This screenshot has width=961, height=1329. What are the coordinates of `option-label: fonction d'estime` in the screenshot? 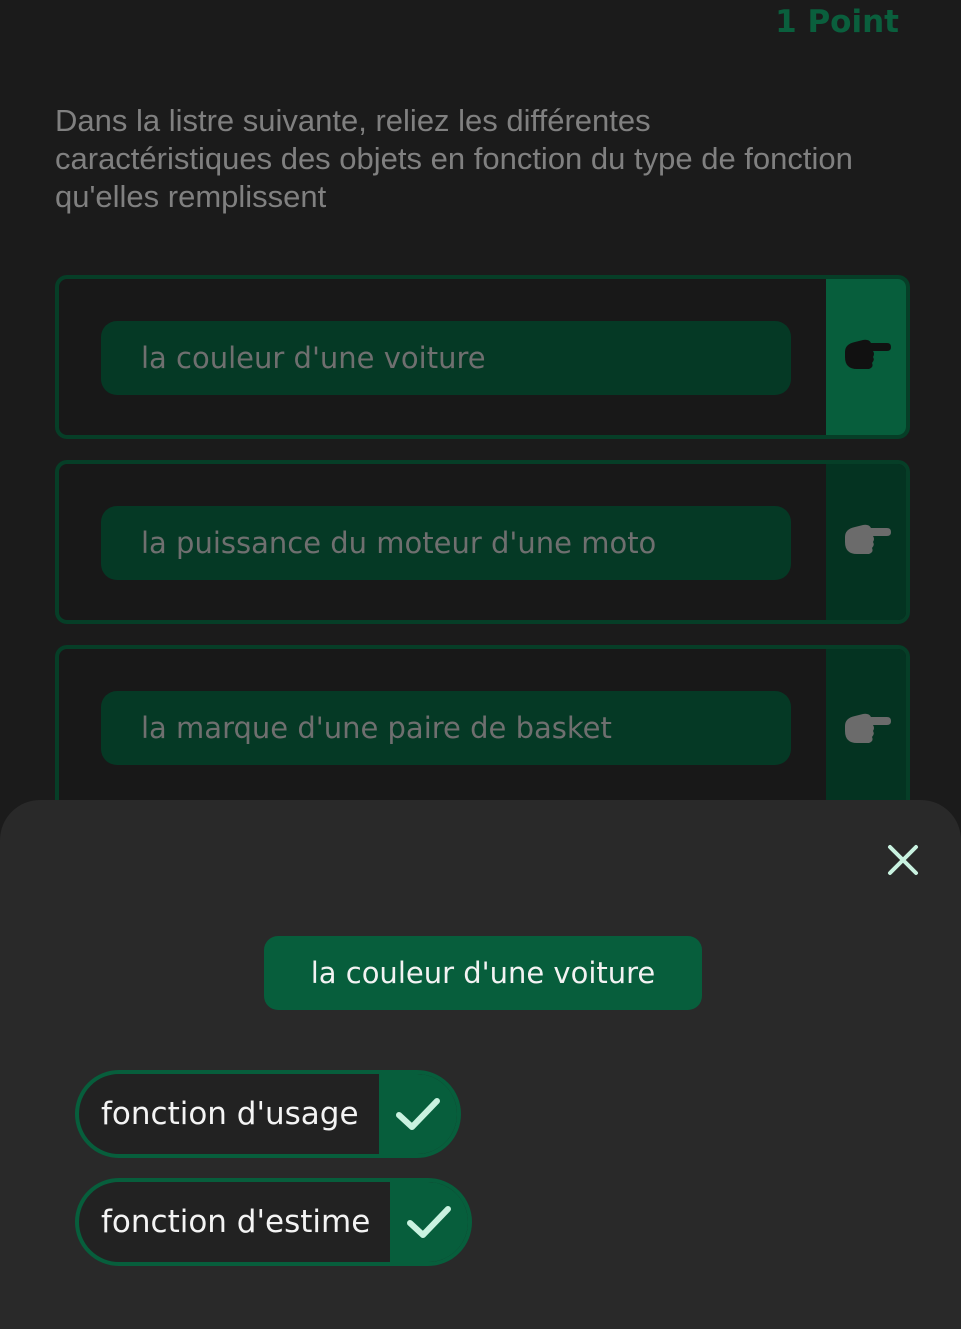 It's located at (236, 1222).